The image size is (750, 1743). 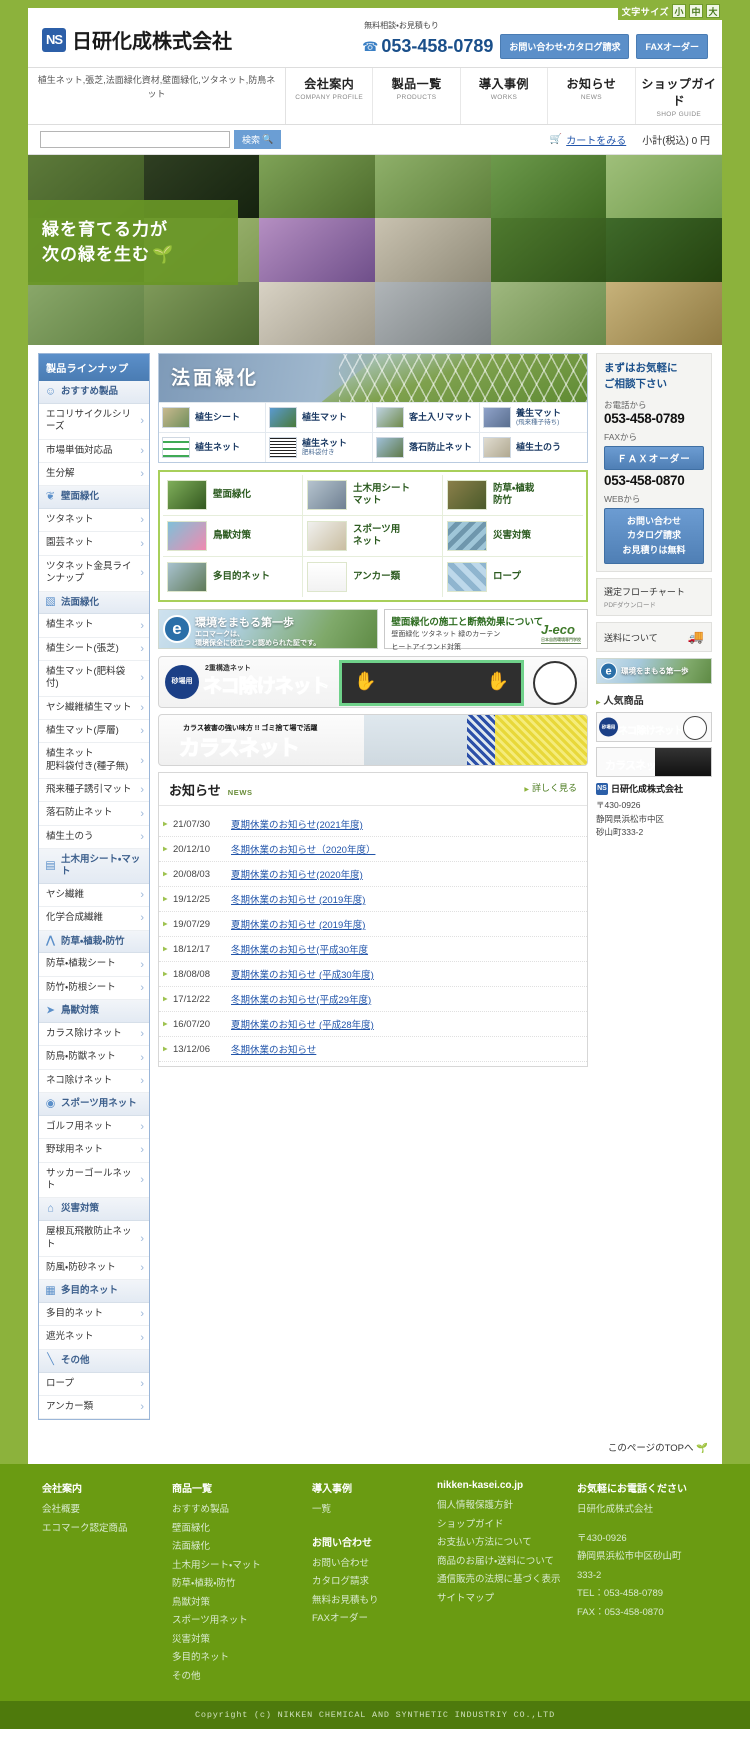 I want to click on footer-link: お支払い方法について, so click(x=503, y=1543).